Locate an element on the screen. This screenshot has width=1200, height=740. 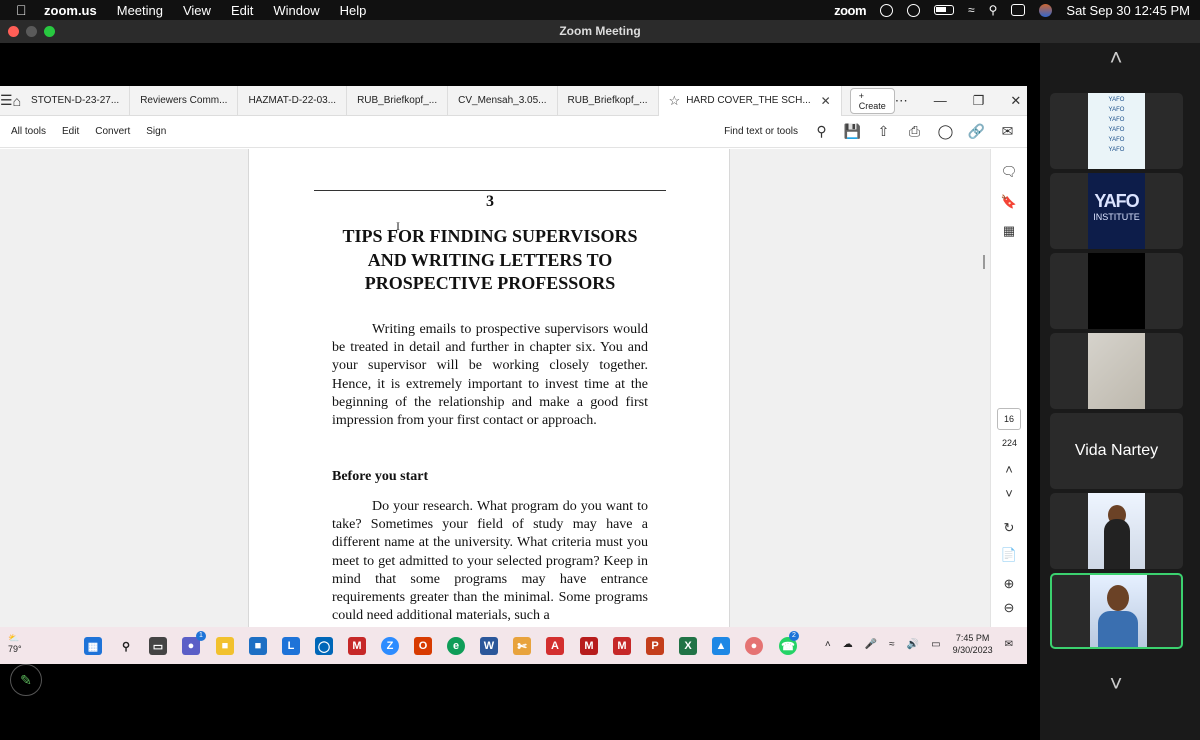
task-view-icon: ▭ is located at coordinates (158, 646).